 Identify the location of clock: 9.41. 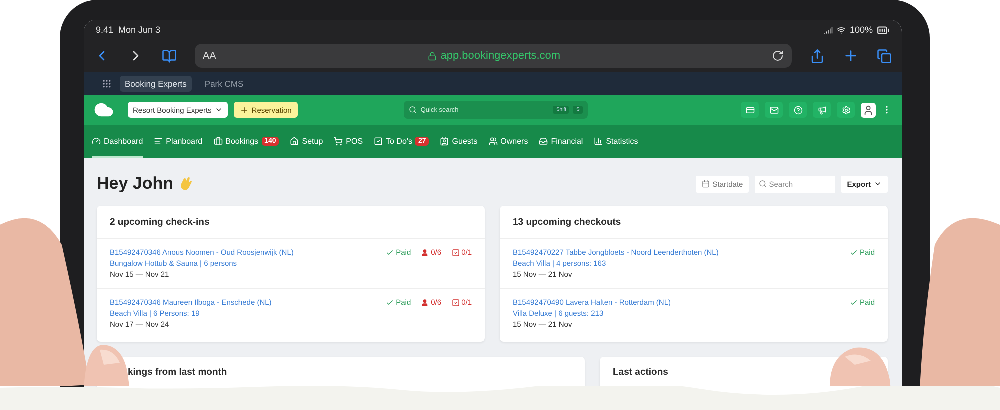
(105, 30).